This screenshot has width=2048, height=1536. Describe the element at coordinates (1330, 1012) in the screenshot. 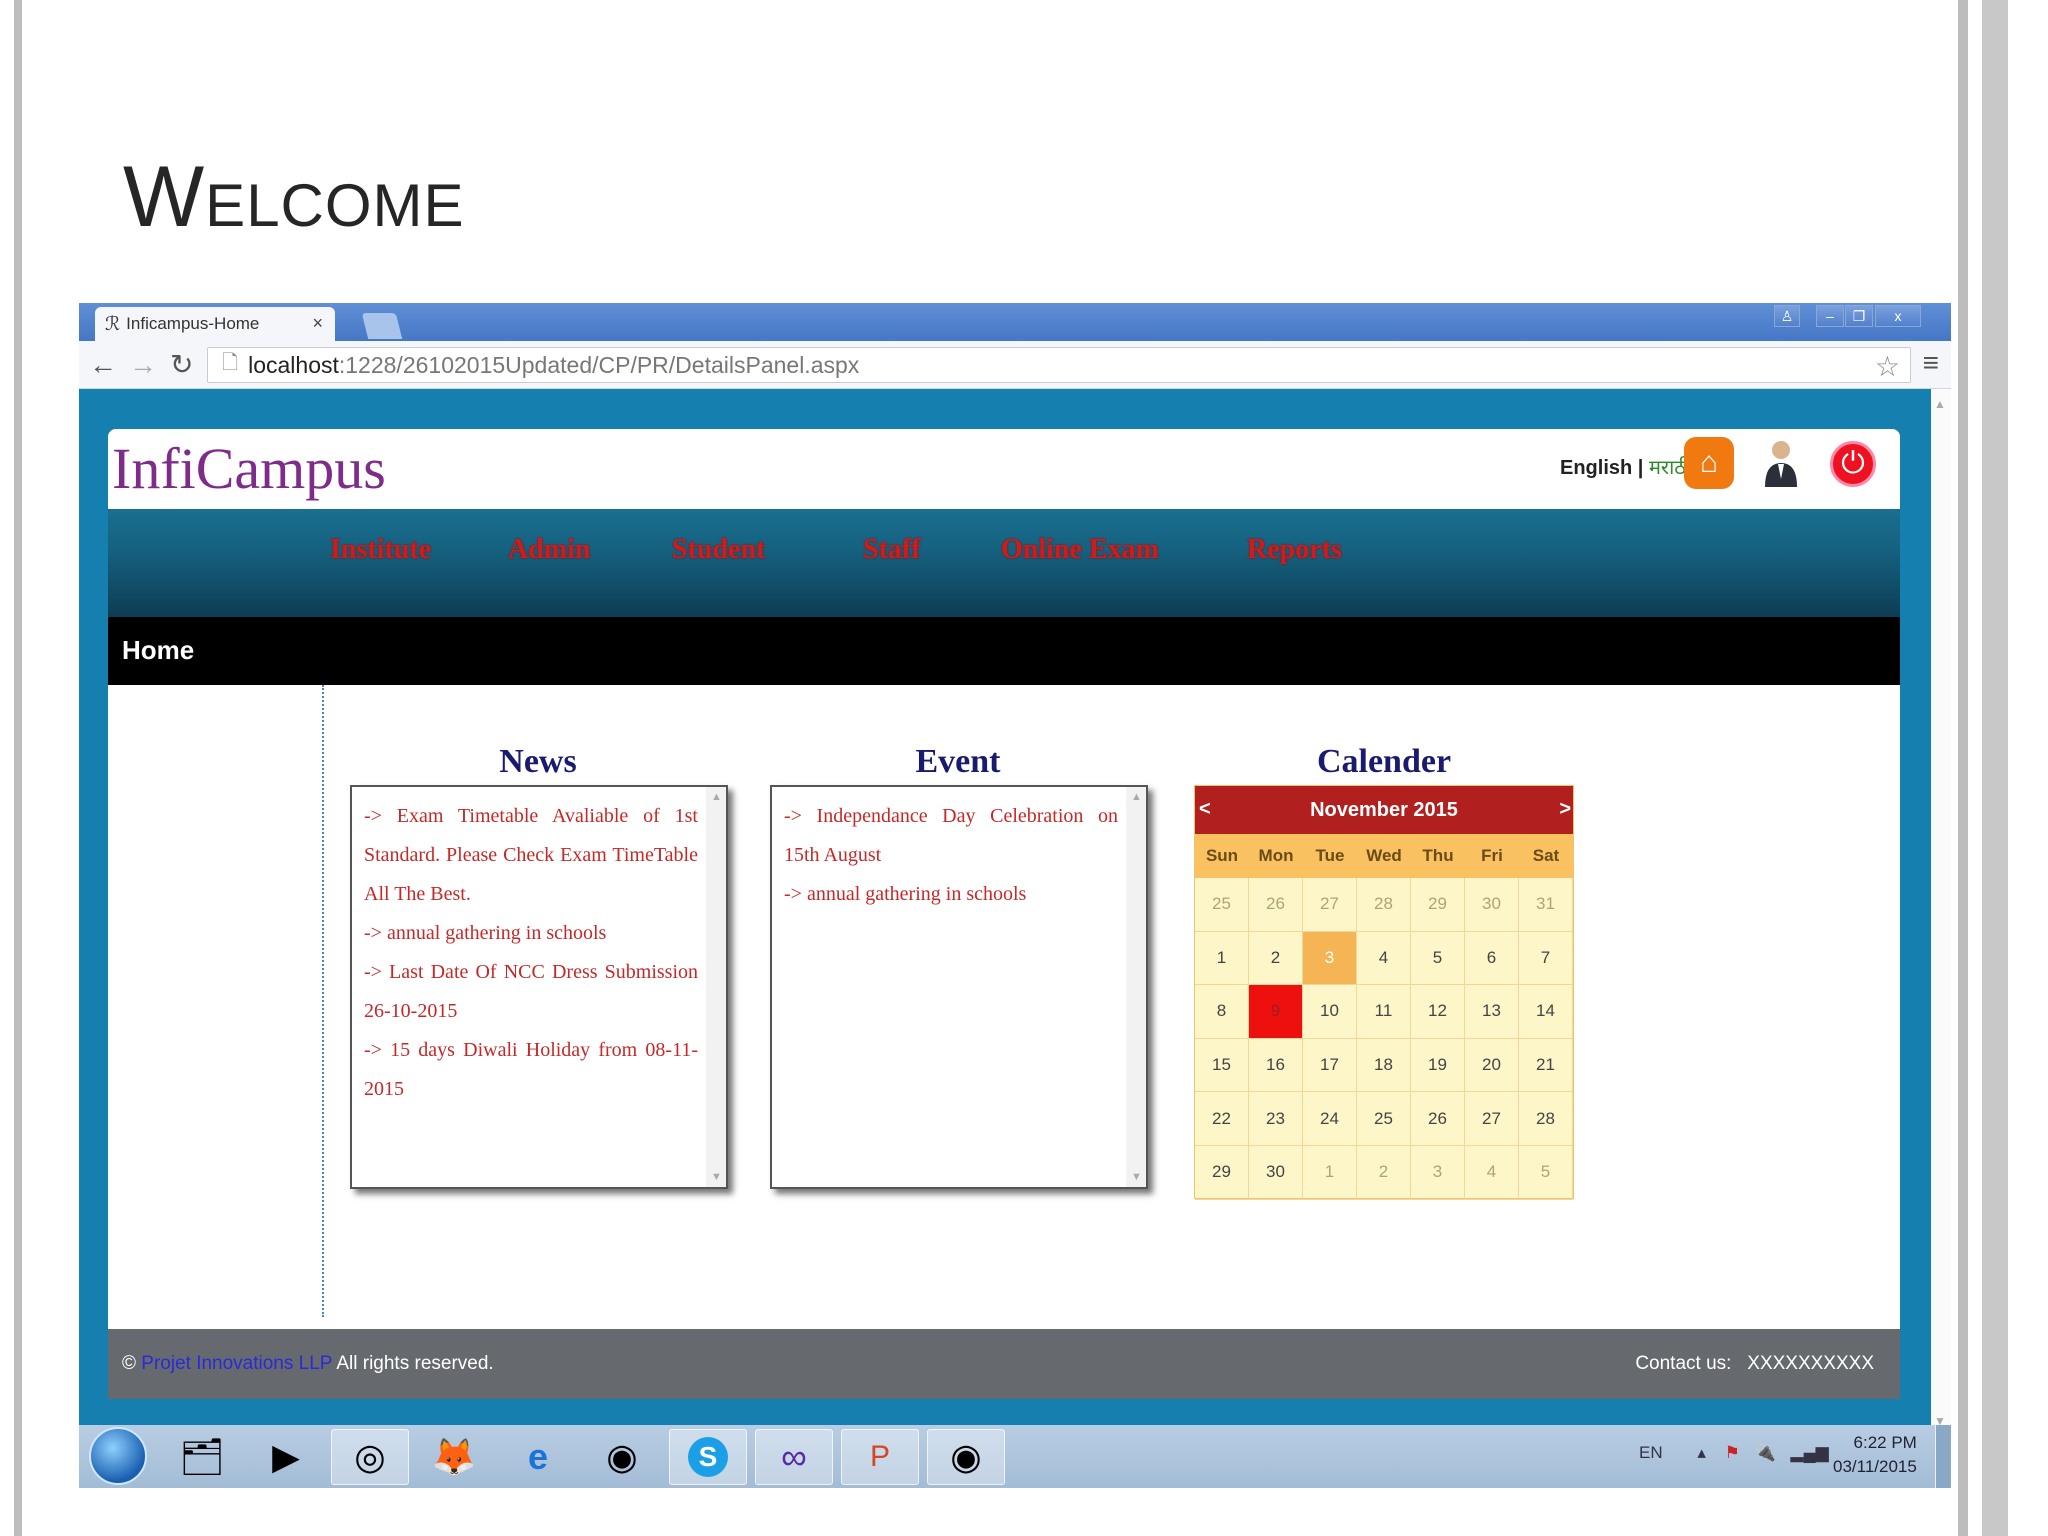

I see `calendar-day: 10` at that location.